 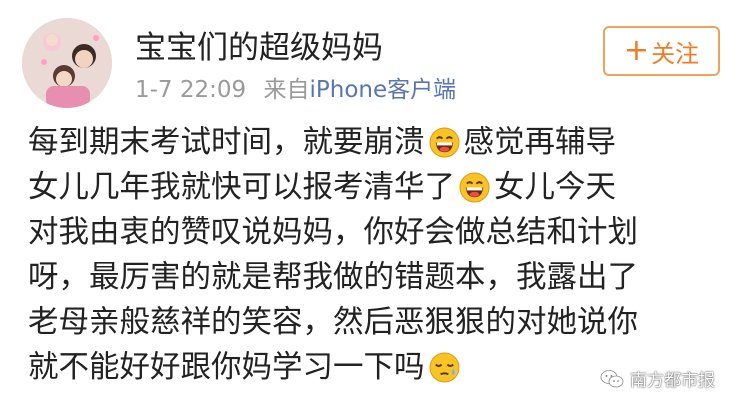 I want to click on post-line: 女儿几年我就快可以报考清华了 女儿今天, so click(x=378, y=187).